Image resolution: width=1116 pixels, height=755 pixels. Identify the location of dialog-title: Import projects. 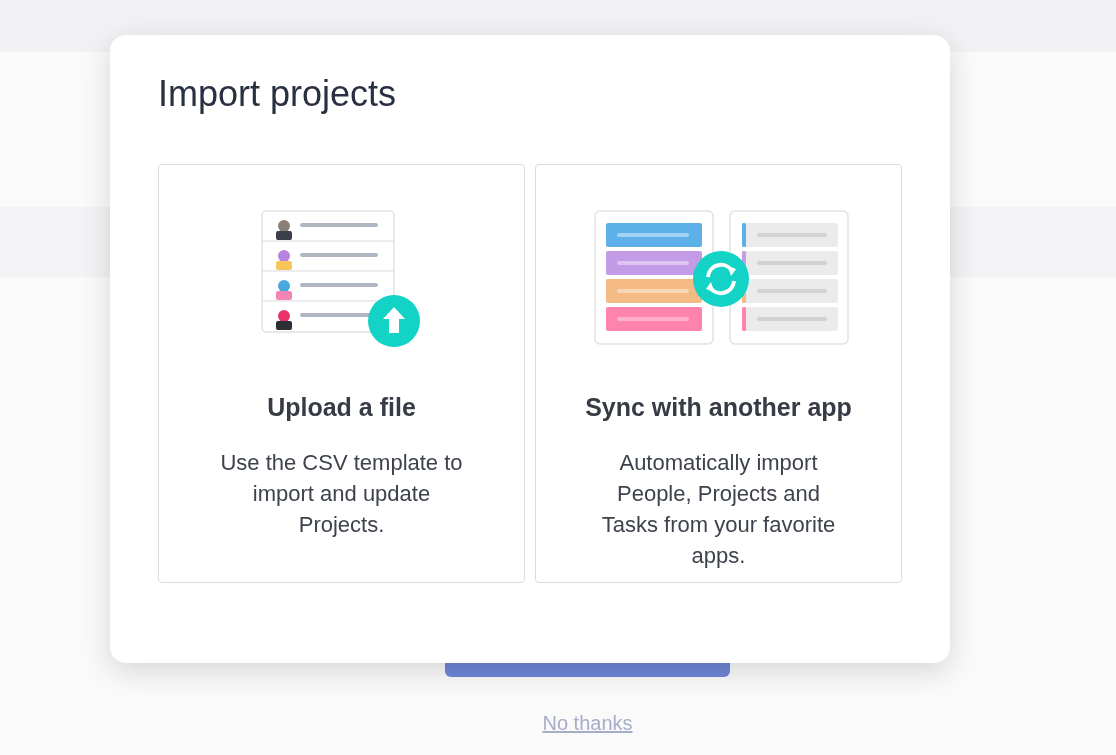
(278, 94).